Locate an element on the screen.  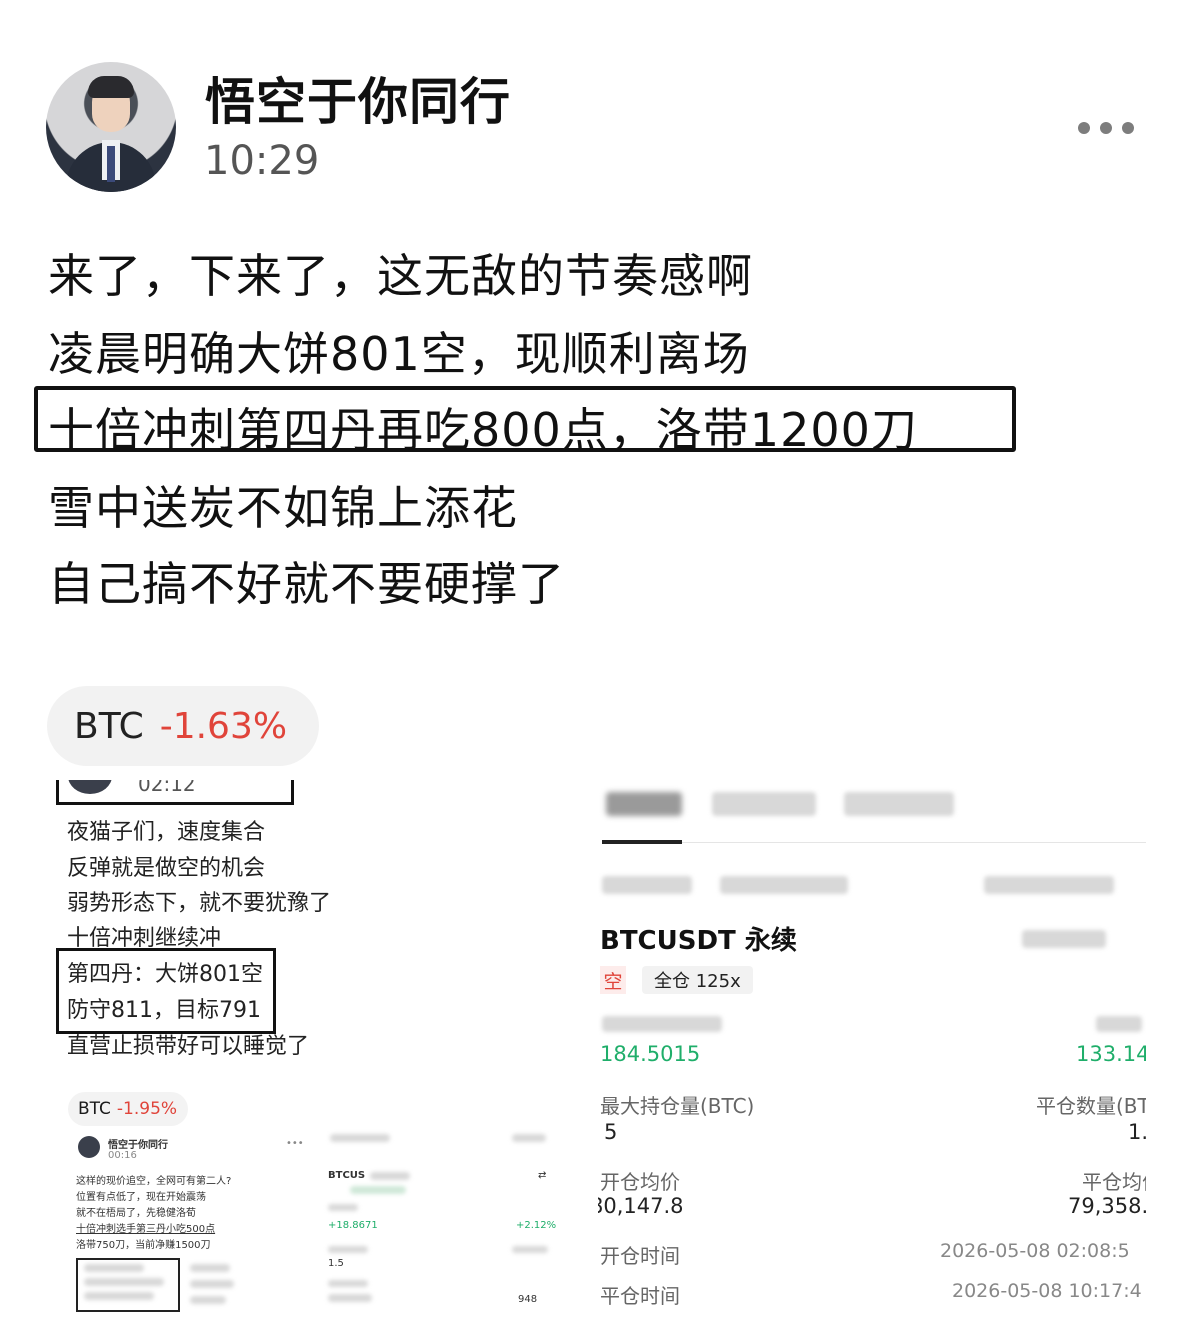
nested-line: 反弹就是做空的机会 is located at coordinates (166, 868).